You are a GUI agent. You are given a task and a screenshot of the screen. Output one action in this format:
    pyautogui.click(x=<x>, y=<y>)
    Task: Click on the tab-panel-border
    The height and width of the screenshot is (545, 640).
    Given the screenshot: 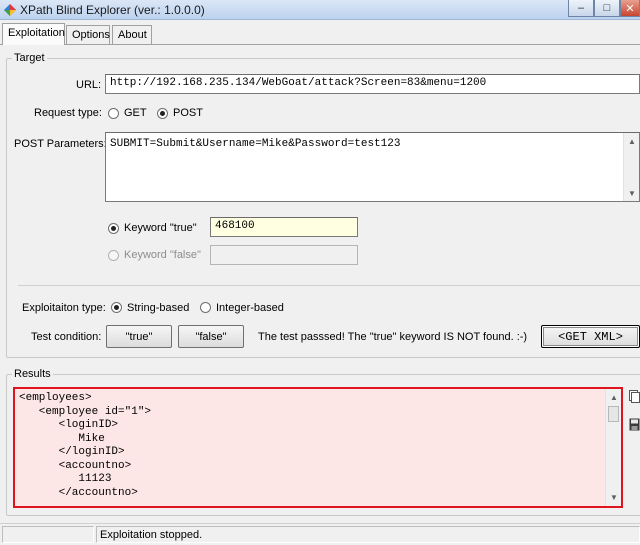 What is the action you would take?
    pyautogui.click(x=320, y=44)
    